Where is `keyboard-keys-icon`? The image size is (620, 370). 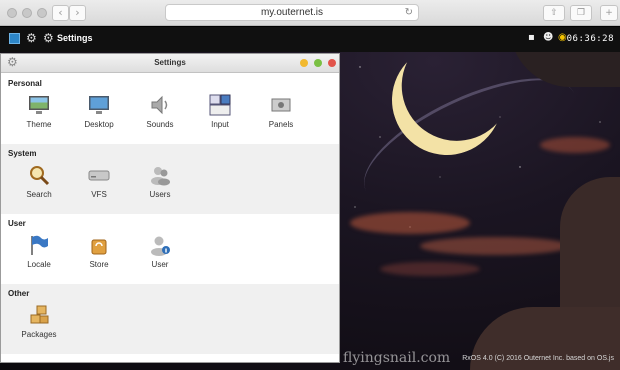 keyboard-keys-icon is located at coordinates (220, 105).